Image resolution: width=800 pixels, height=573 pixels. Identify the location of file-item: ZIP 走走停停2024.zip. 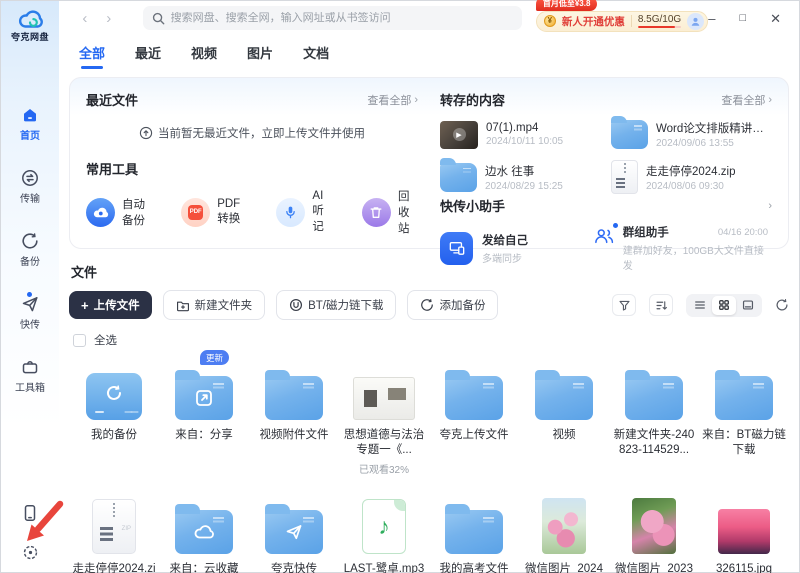
(114, 531).